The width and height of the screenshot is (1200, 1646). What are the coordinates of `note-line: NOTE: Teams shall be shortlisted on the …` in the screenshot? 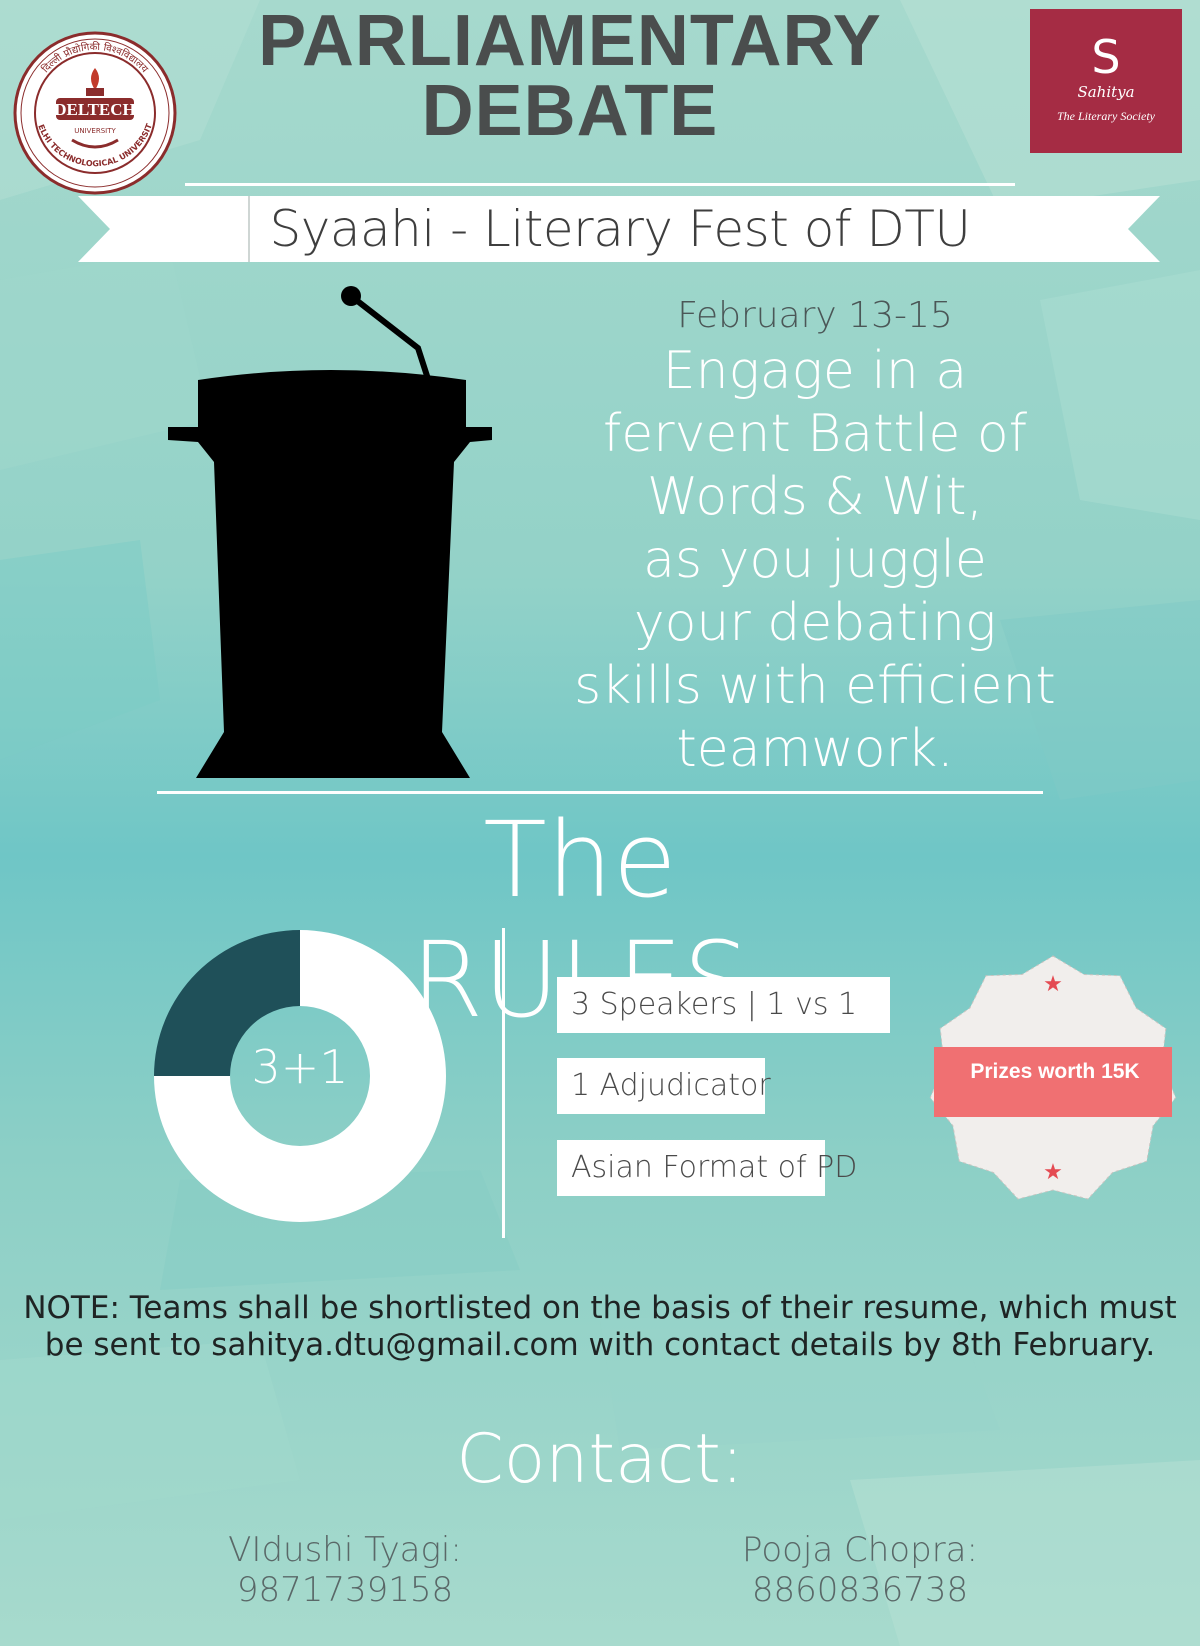 It's located at (600, 1308).